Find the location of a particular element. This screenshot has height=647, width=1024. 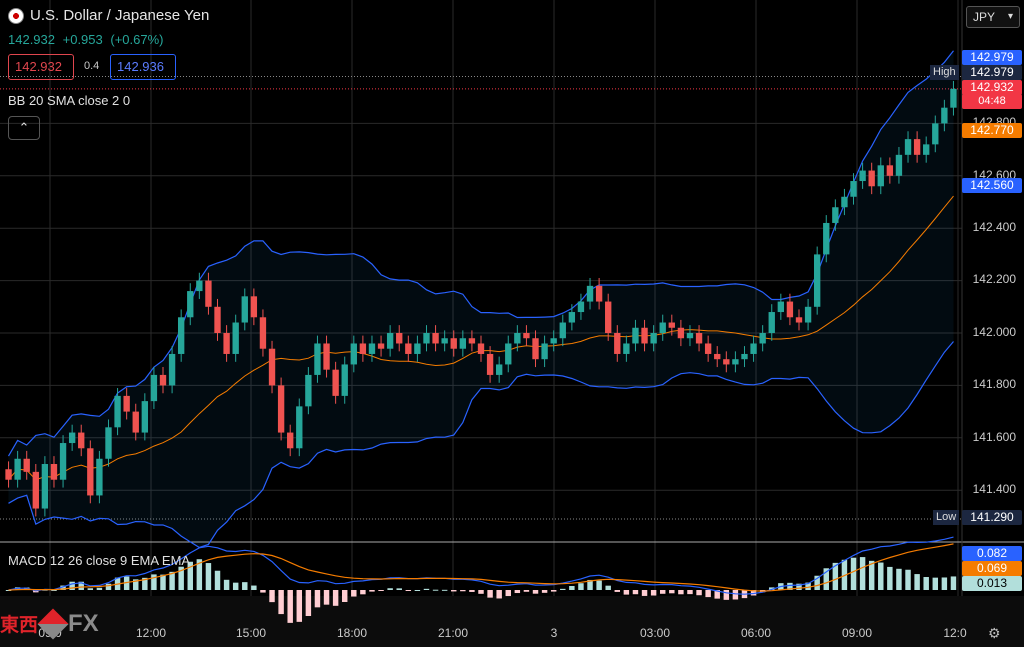

last-price: 142.932 is located at coordinates (31, 39).